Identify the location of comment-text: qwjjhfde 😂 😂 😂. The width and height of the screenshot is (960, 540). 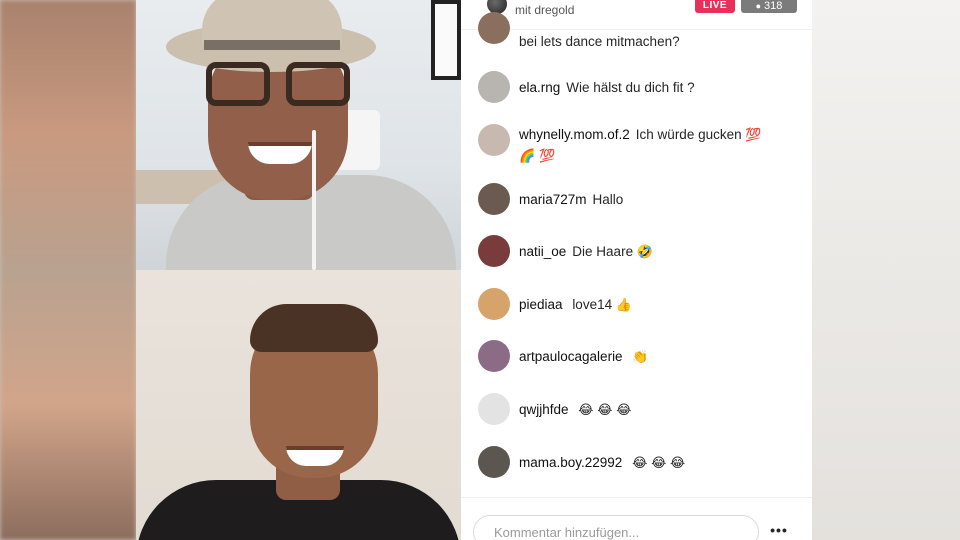
(661, 410).